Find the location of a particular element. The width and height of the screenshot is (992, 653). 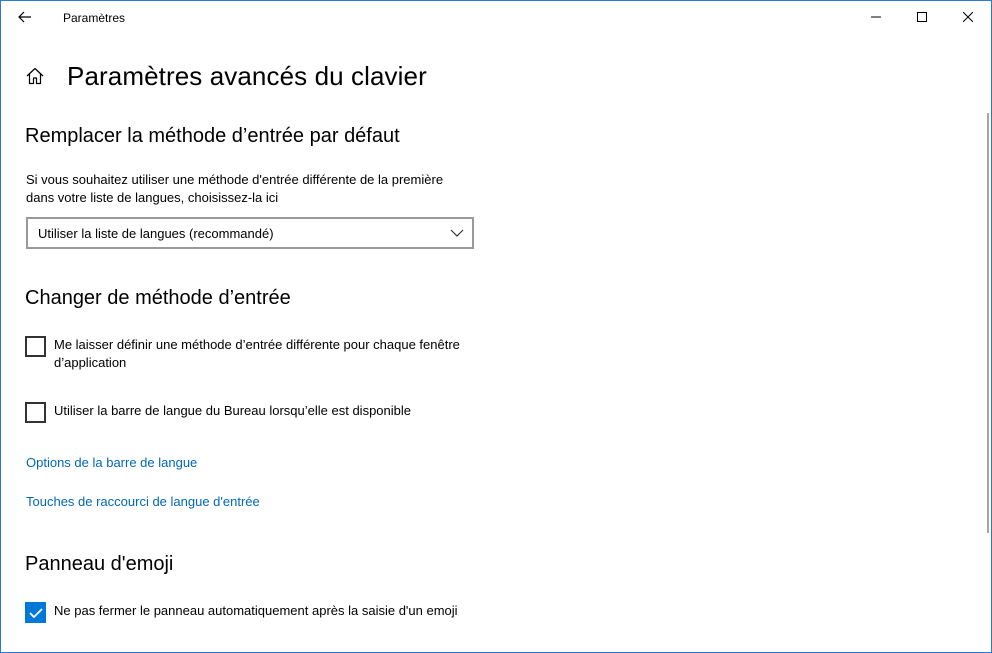

vertical-scrollbar is located at coordinates (988, 323).